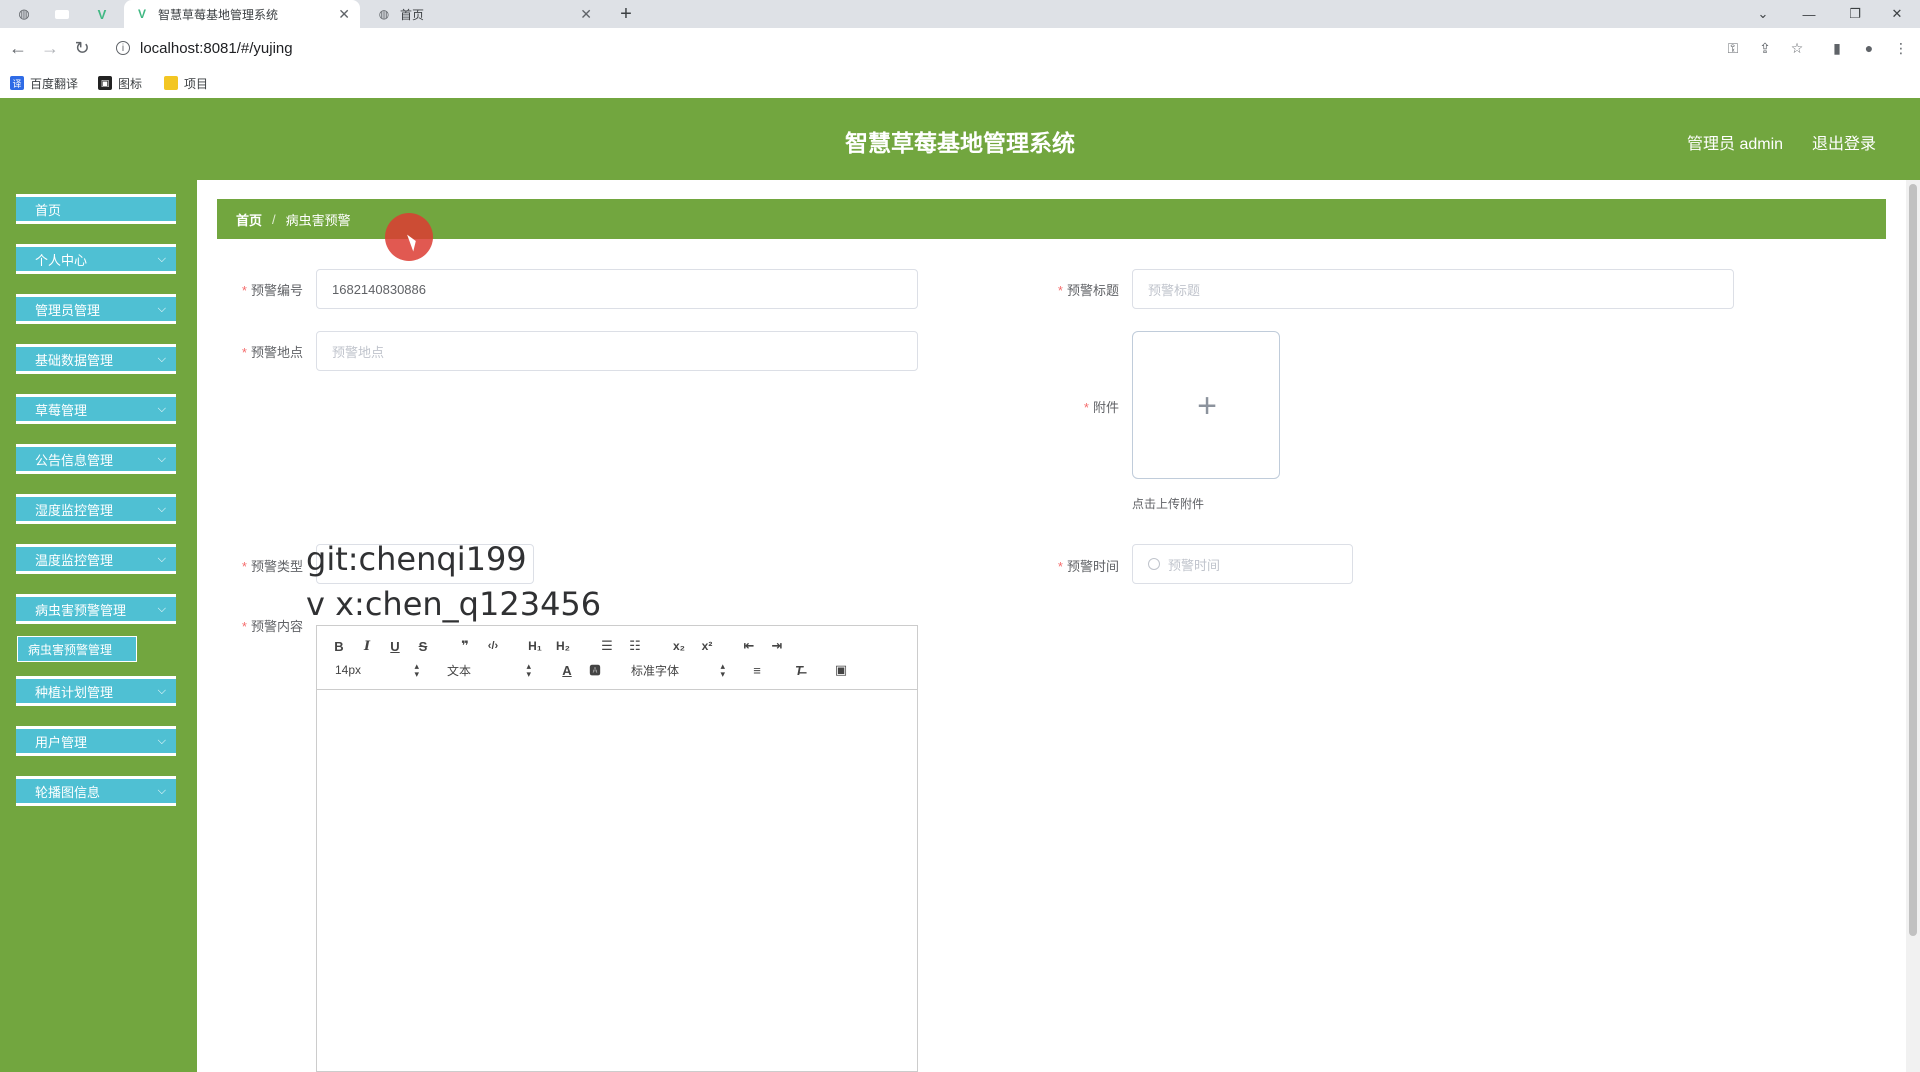  I want to click on key-icon: ⚿, so click(1733, 48).